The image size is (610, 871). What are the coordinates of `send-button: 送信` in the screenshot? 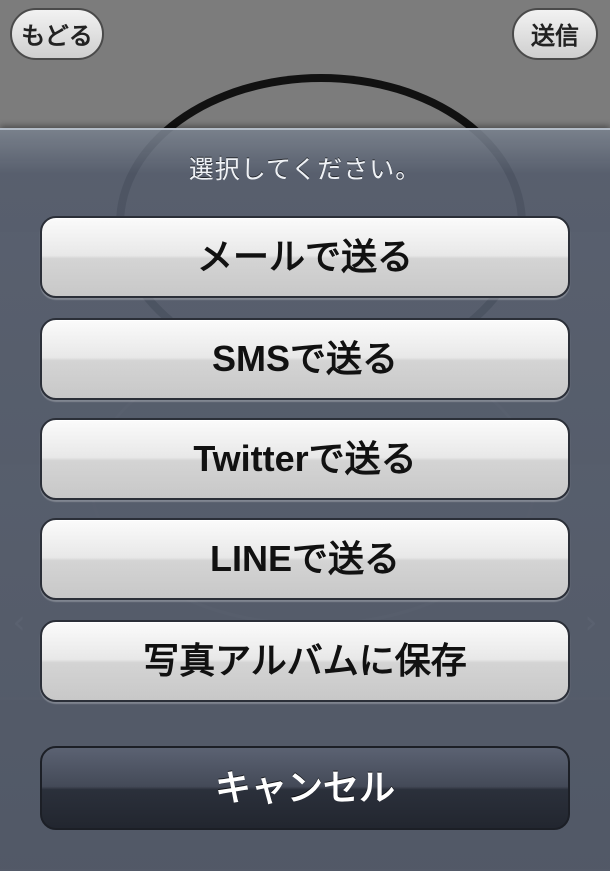 It's located at (555, 34).